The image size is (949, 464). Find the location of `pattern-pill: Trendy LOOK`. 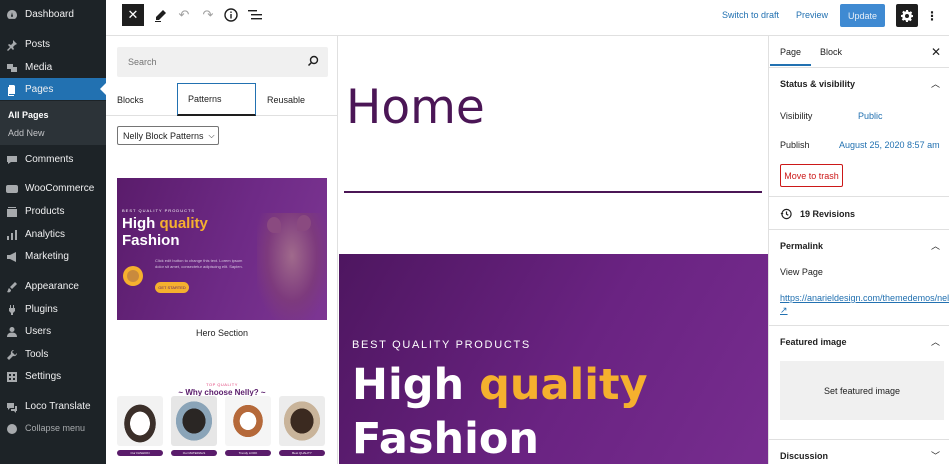

pattern-pill: Trendy LOOK is located at coordinates (248, 453).